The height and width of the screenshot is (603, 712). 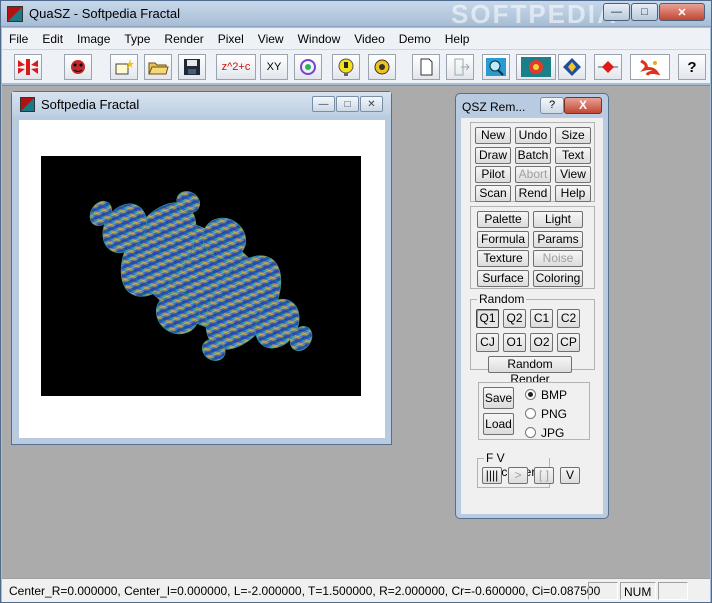 What do you see at coordinates (493, 155) in the screenshot?
I see `draw-button: Draw` at bounding box center [493, 155].